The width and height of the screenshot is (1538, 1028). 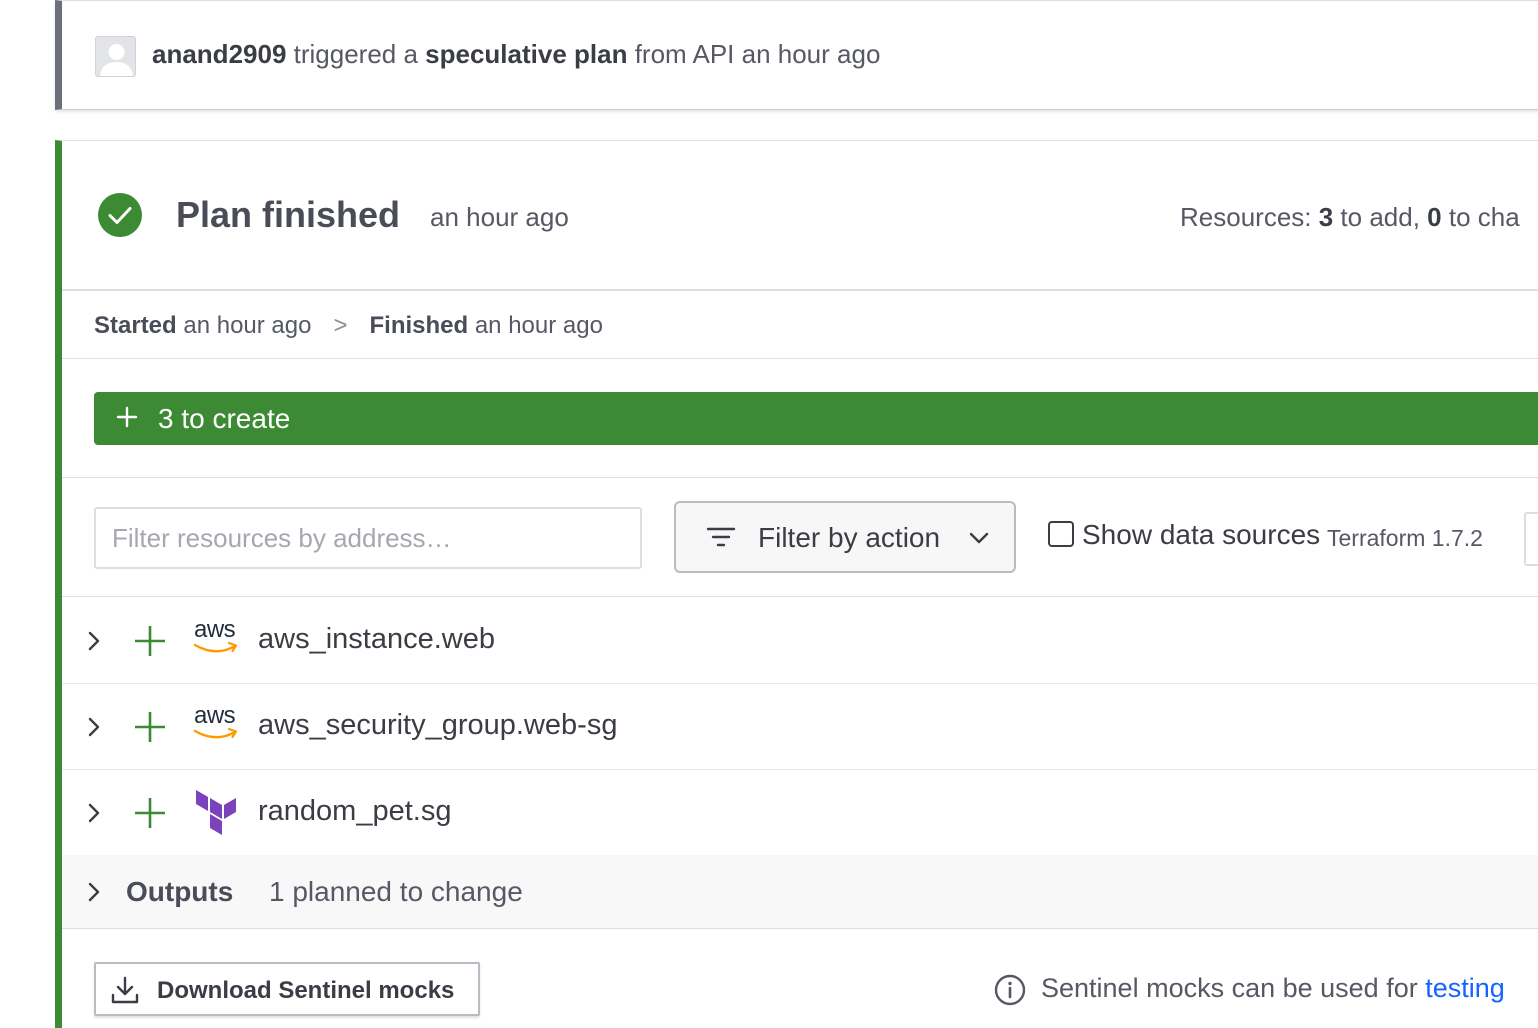 I want to click on resources-prefix: Resources:, so click(x=1249, y=217).